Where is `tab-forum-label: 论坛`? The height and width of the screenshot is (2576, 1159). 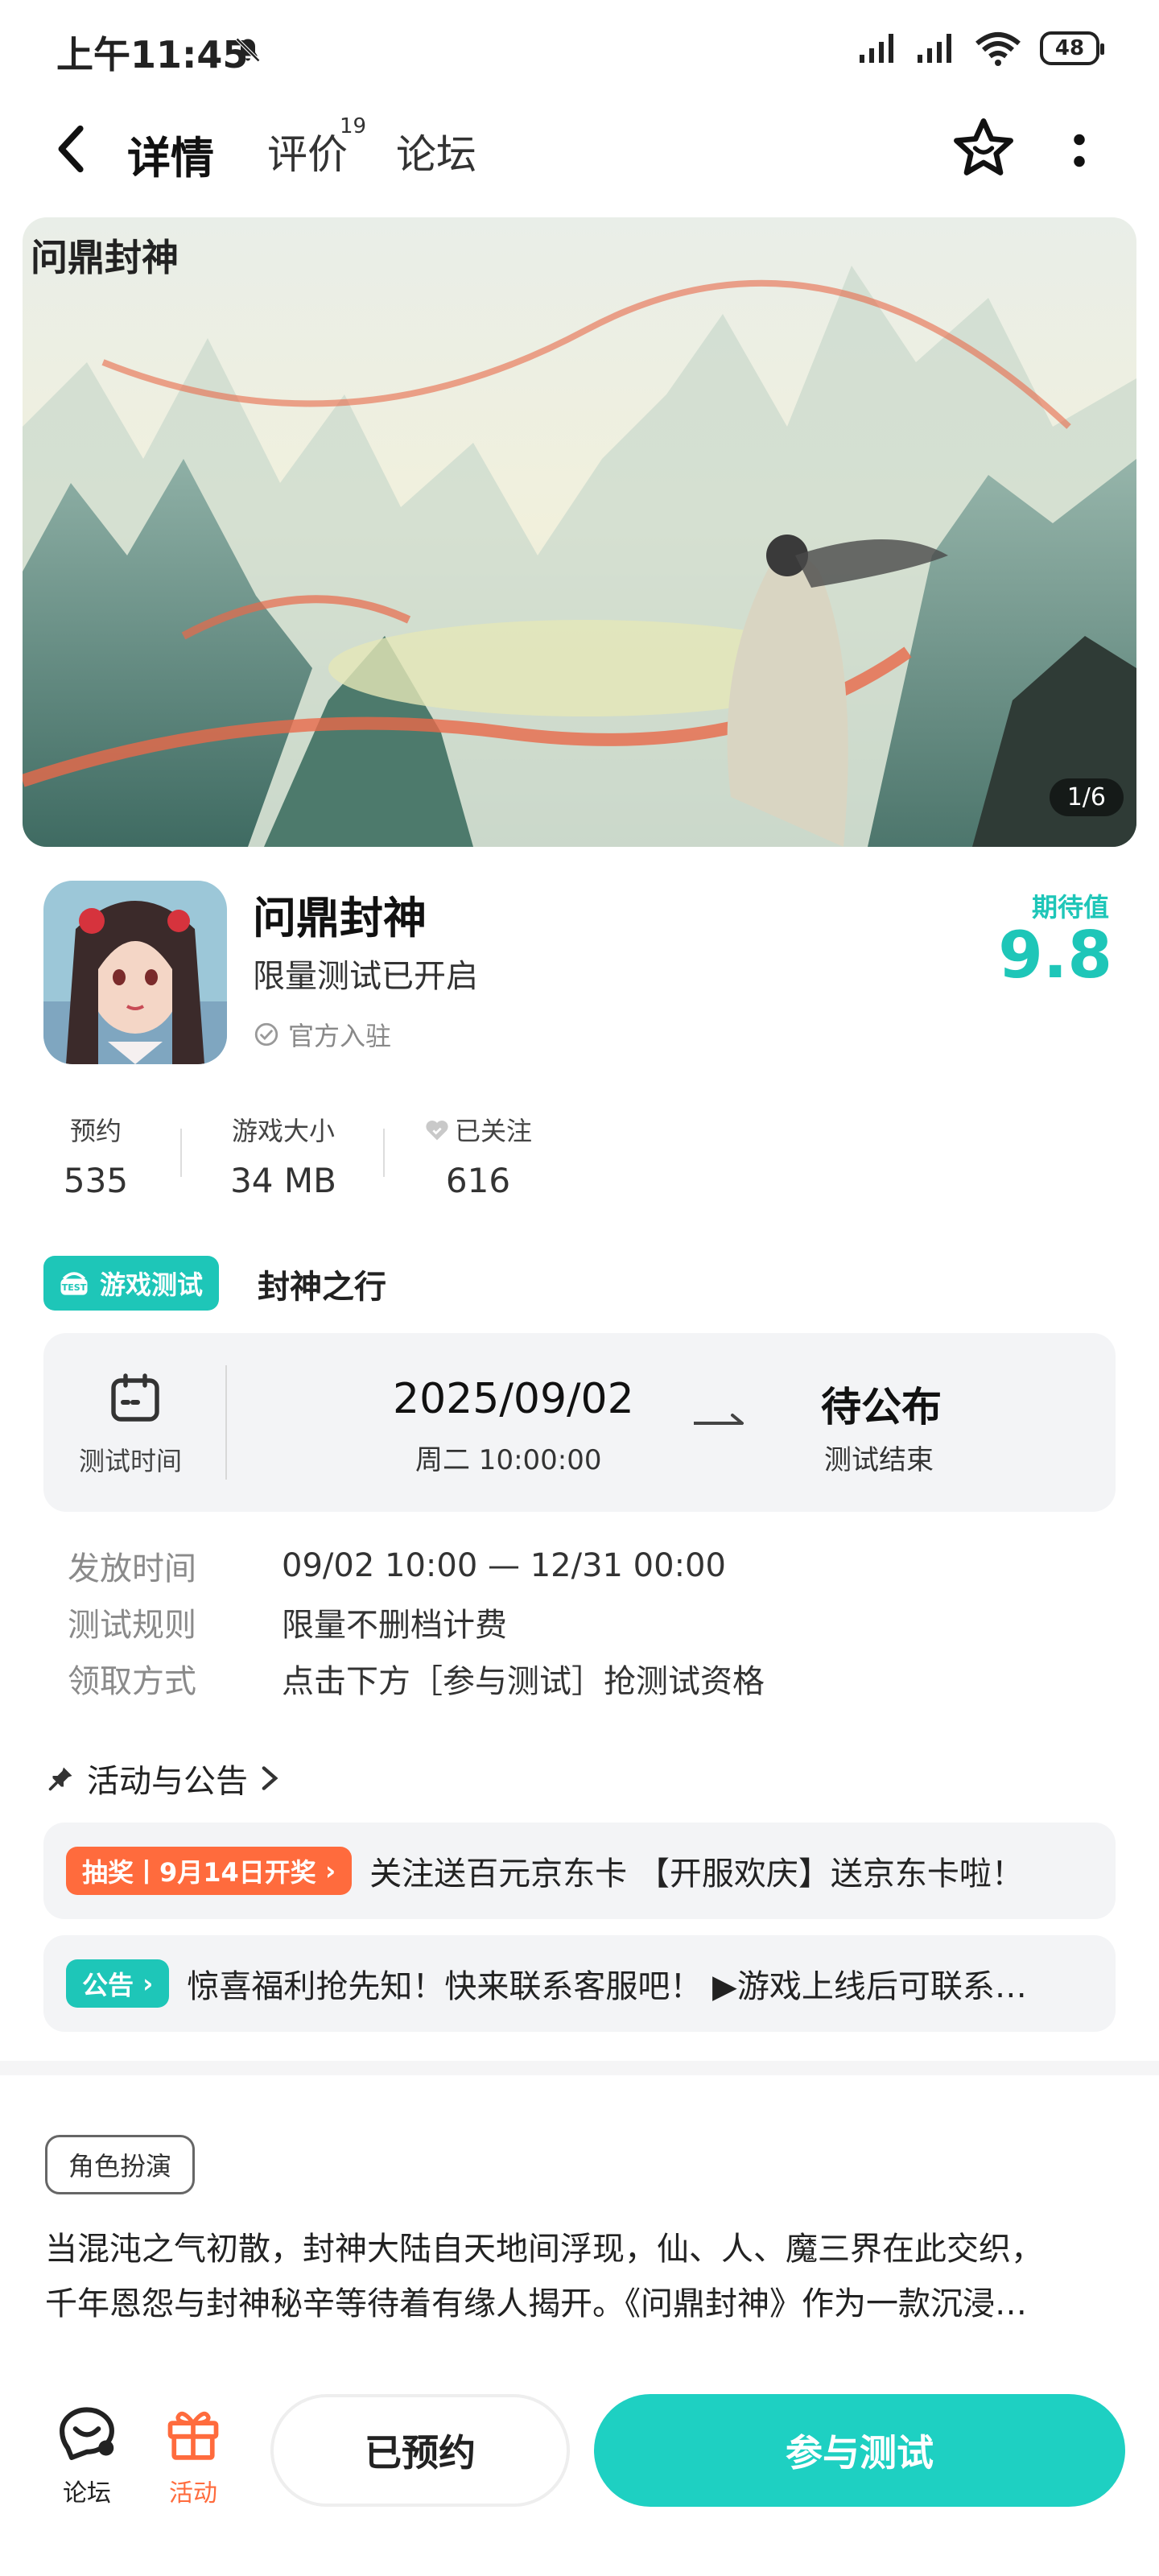
tab-forum-label: 论坛 is located at coordinates (436, 154).